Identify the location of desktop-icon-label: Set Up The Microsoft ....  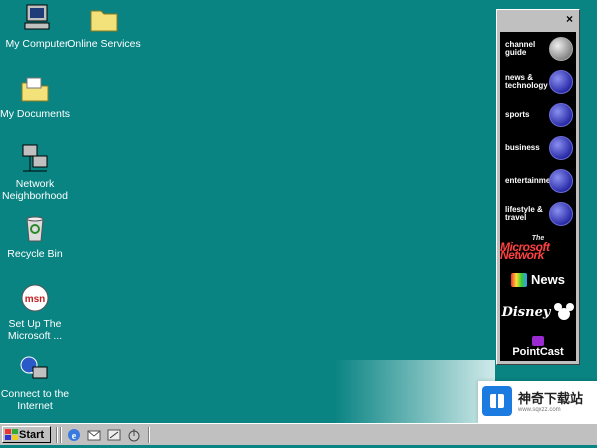
(35, 330).